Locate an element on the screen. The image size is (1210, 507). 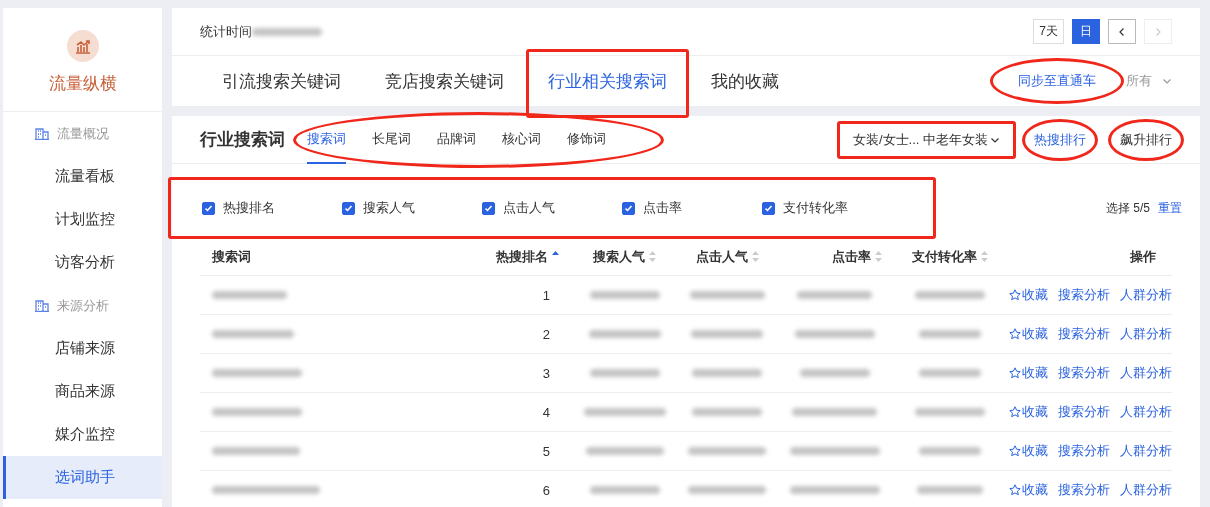
sub-tab: 搜索词 is located at coordinates (326, 139).